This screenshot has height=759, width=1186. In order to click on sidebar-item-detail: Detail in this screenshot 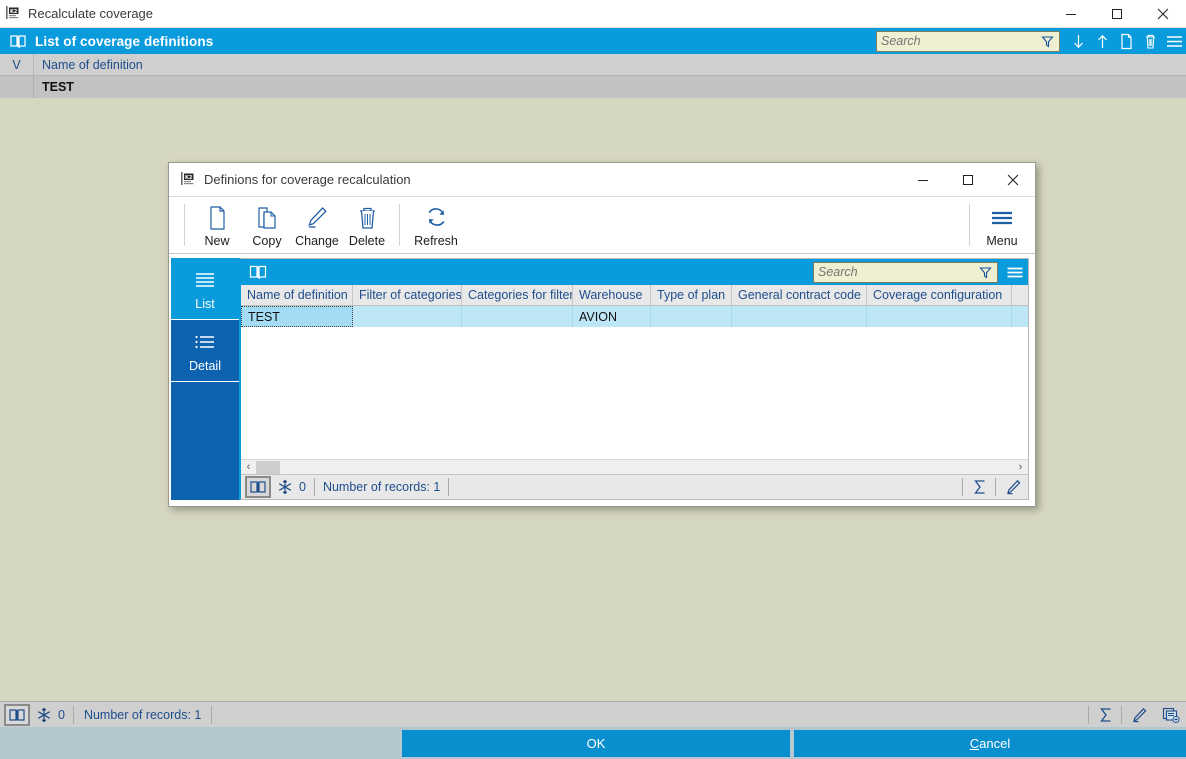, I will do `click(205, 351)`.